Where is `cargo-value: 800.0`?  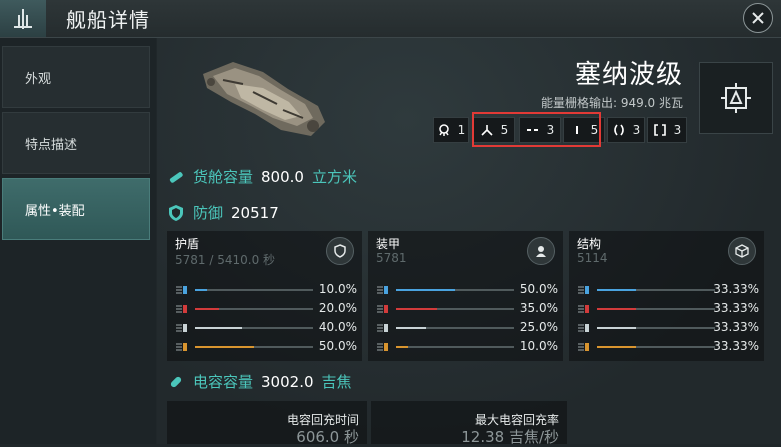
cargo-value: 800.0 is located at coordinates (282, 176).